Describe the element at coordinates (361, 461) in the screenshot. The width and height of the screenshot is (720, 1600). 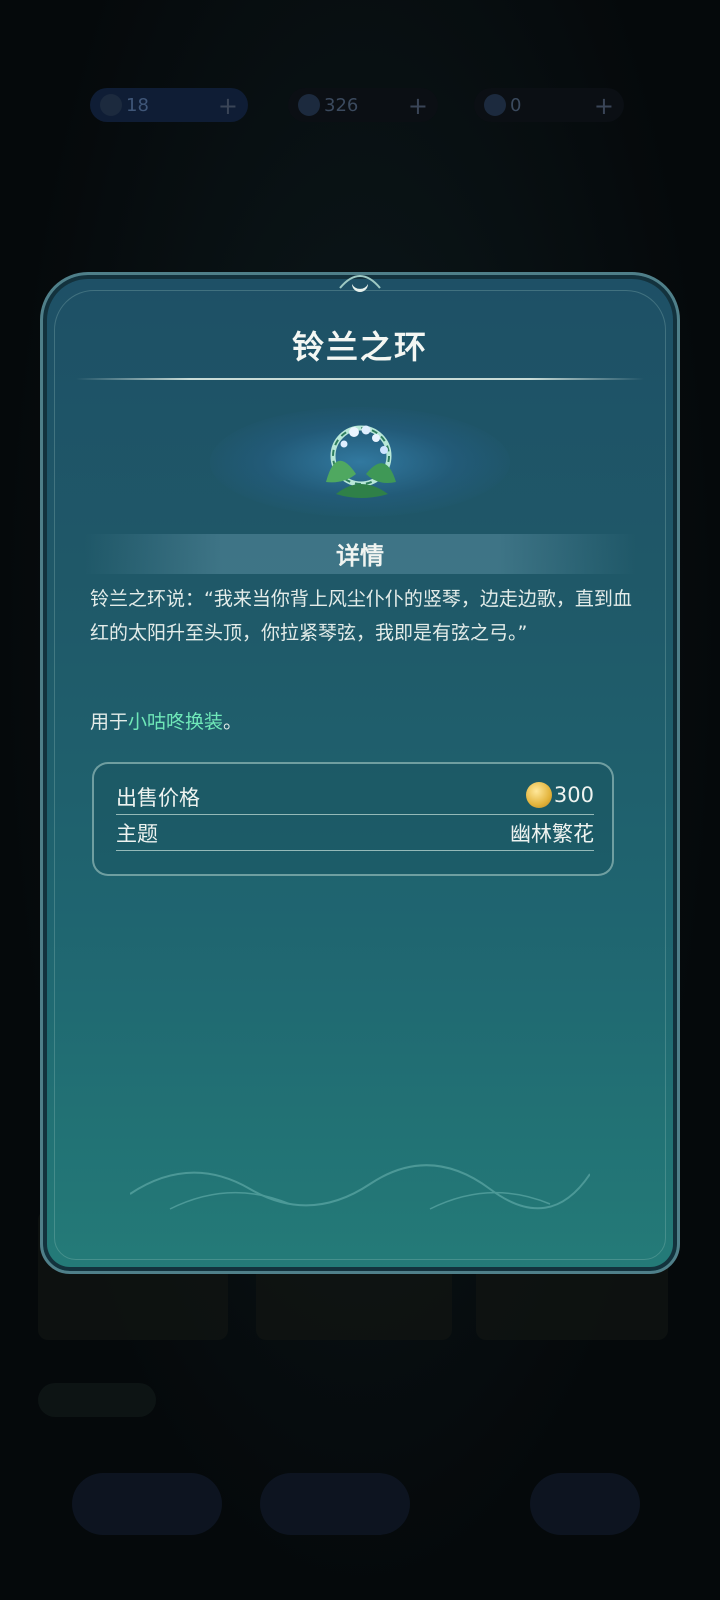
I see `lily-of-the-valley-ring-icon` at that location.